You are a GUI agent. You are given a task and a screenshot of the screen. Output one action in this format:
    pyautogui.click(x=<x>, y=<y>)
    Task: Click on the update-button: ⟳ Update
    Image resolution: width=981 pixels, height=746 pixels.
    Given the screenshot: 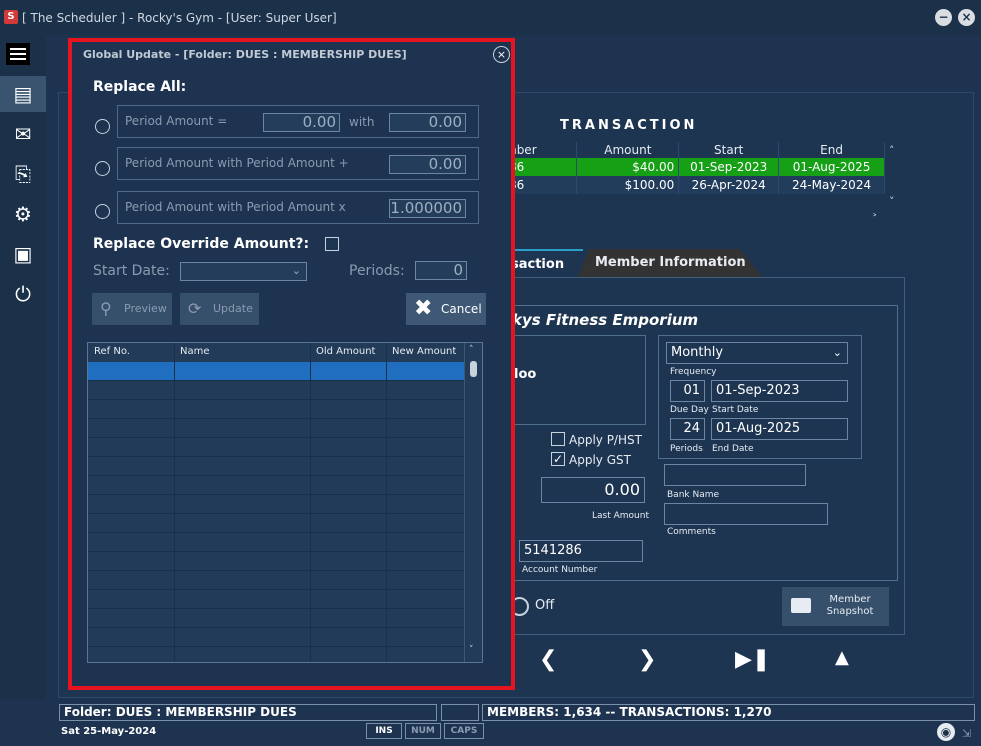 What is the action you would take?
    pyautogui.click(x=219, y=309)
    